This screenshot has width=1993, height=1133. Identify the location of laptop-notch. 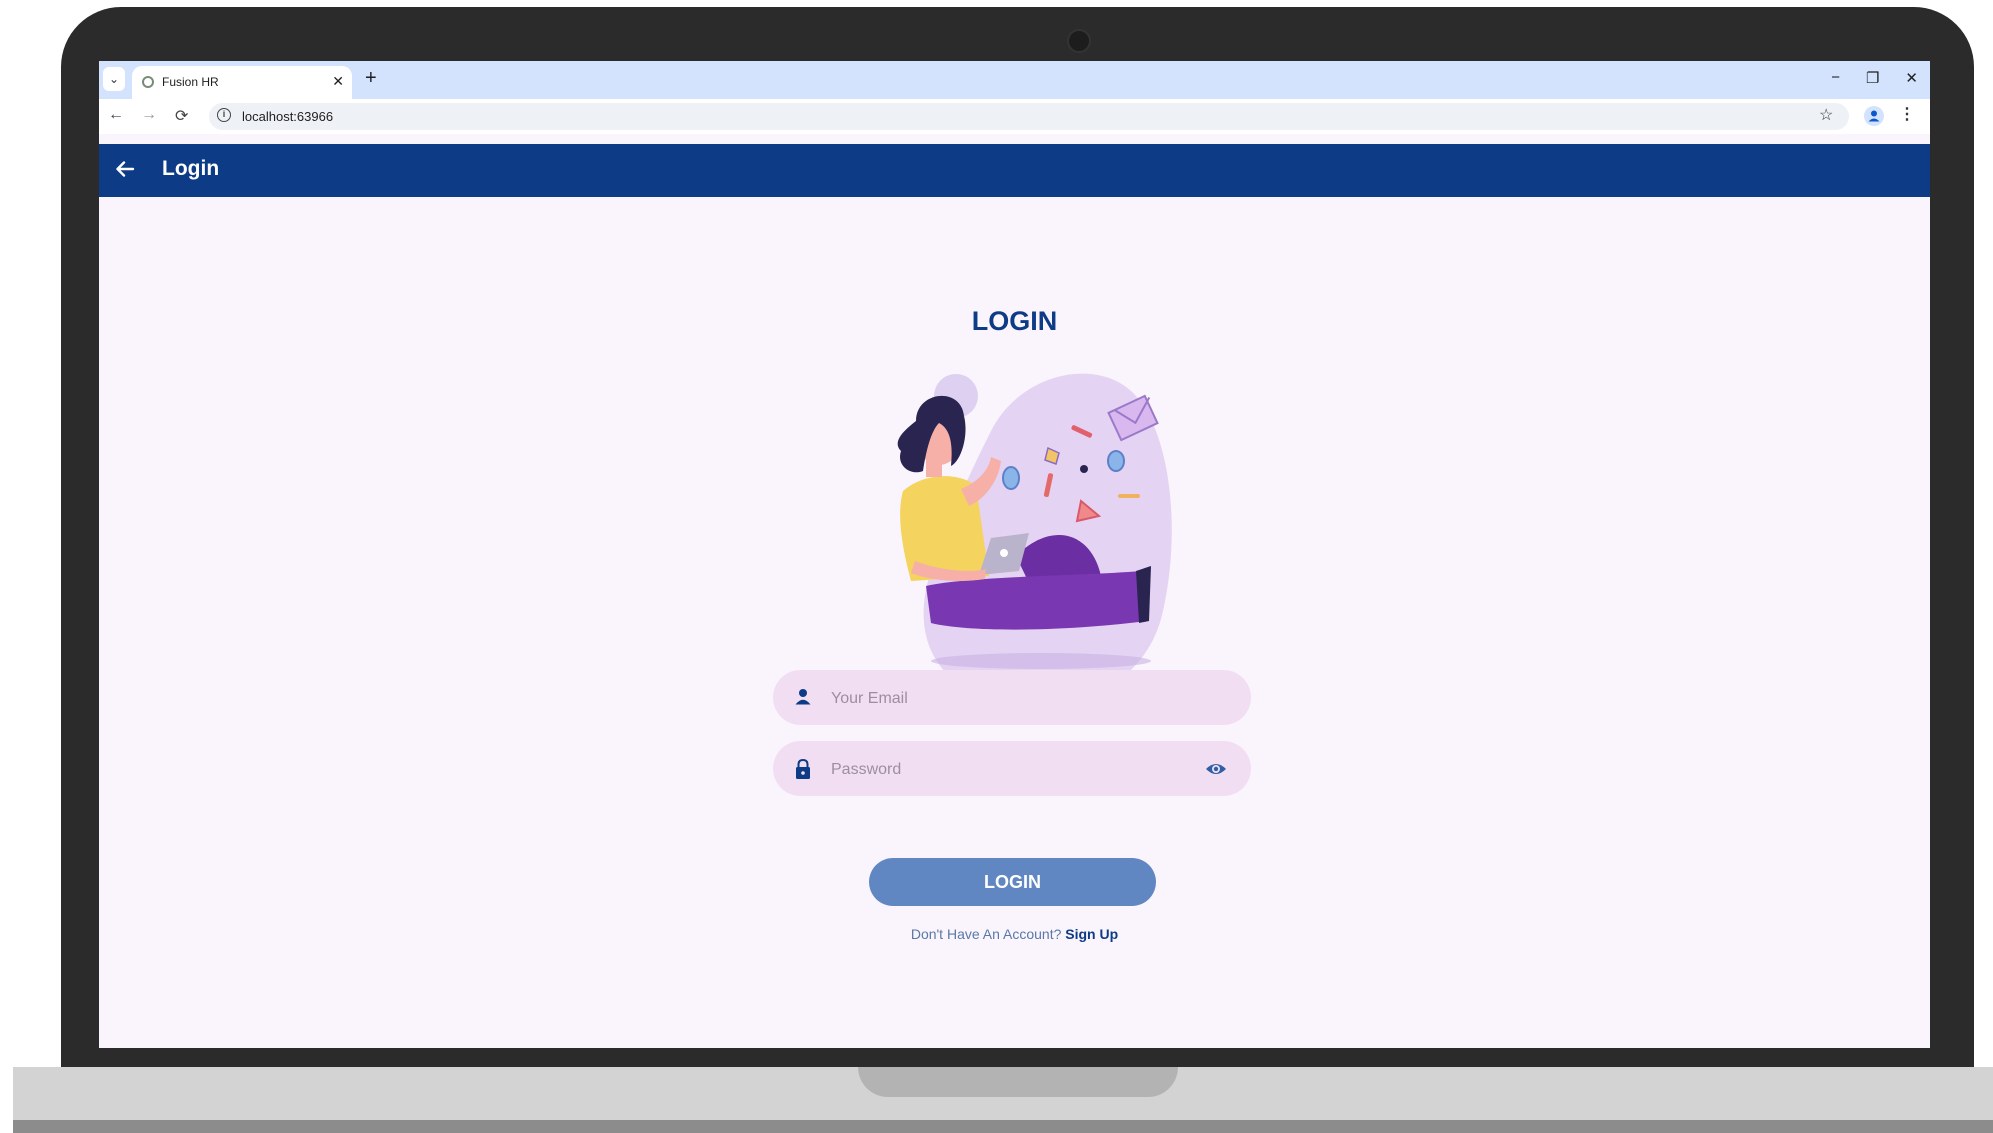
(1018, 1082).